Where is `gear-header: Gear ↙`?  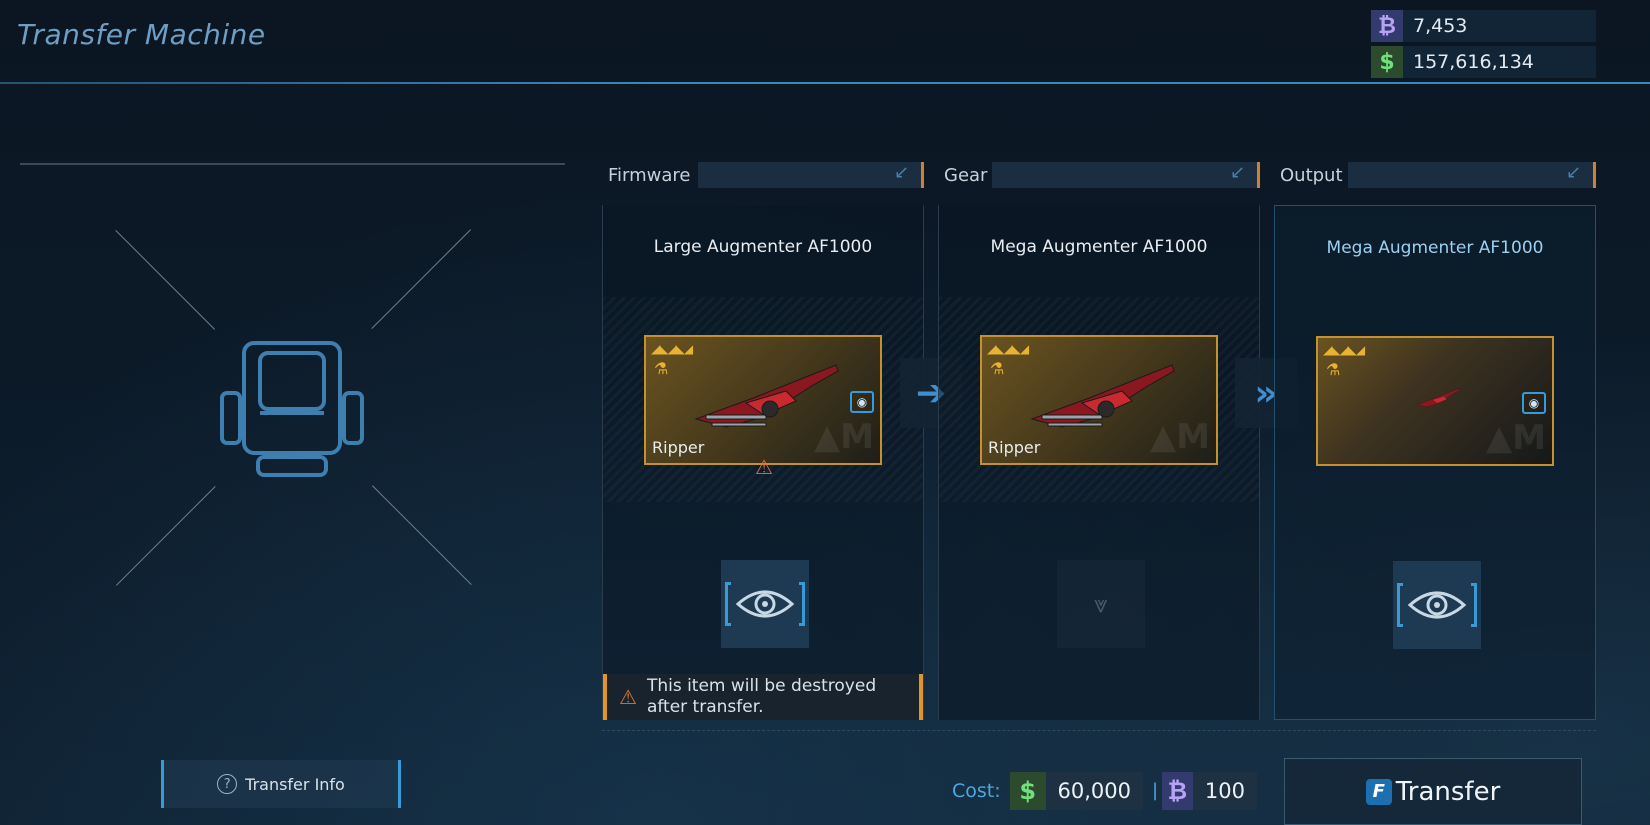 gear-header: Gear ↙ is located at coordinates (1099, 175).